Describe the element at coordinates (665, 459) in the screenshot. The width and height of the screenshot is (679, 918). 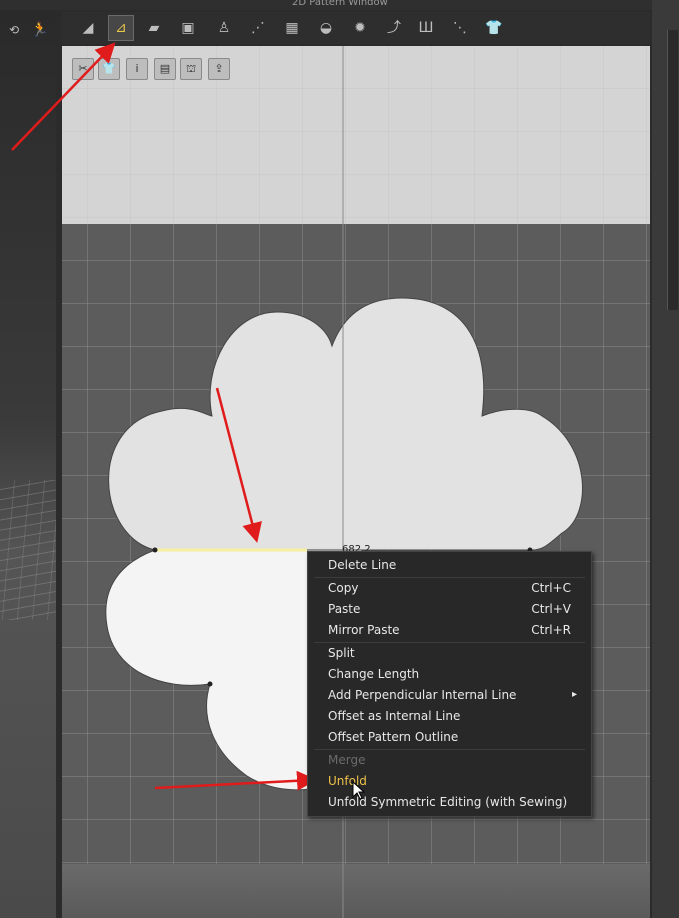
I see `right-side-panel` at that location.